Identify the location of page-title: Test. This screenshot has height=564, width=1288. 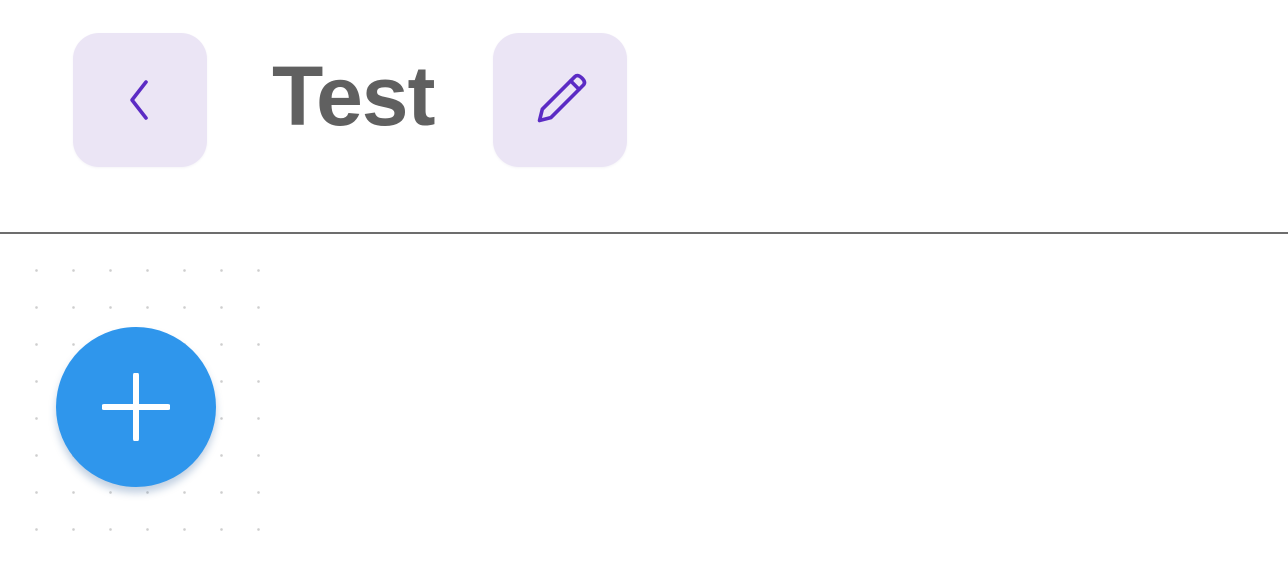
(353, 96).